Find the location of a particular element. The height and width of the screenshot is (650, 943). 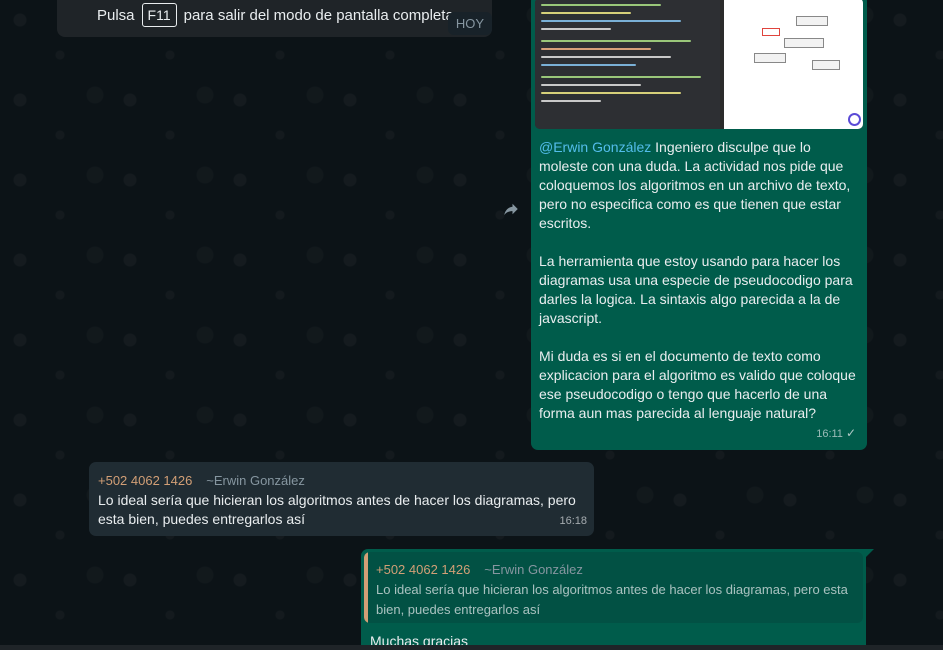

fullscreen-prefix: Pulsa is located at coordinates (116, 15).